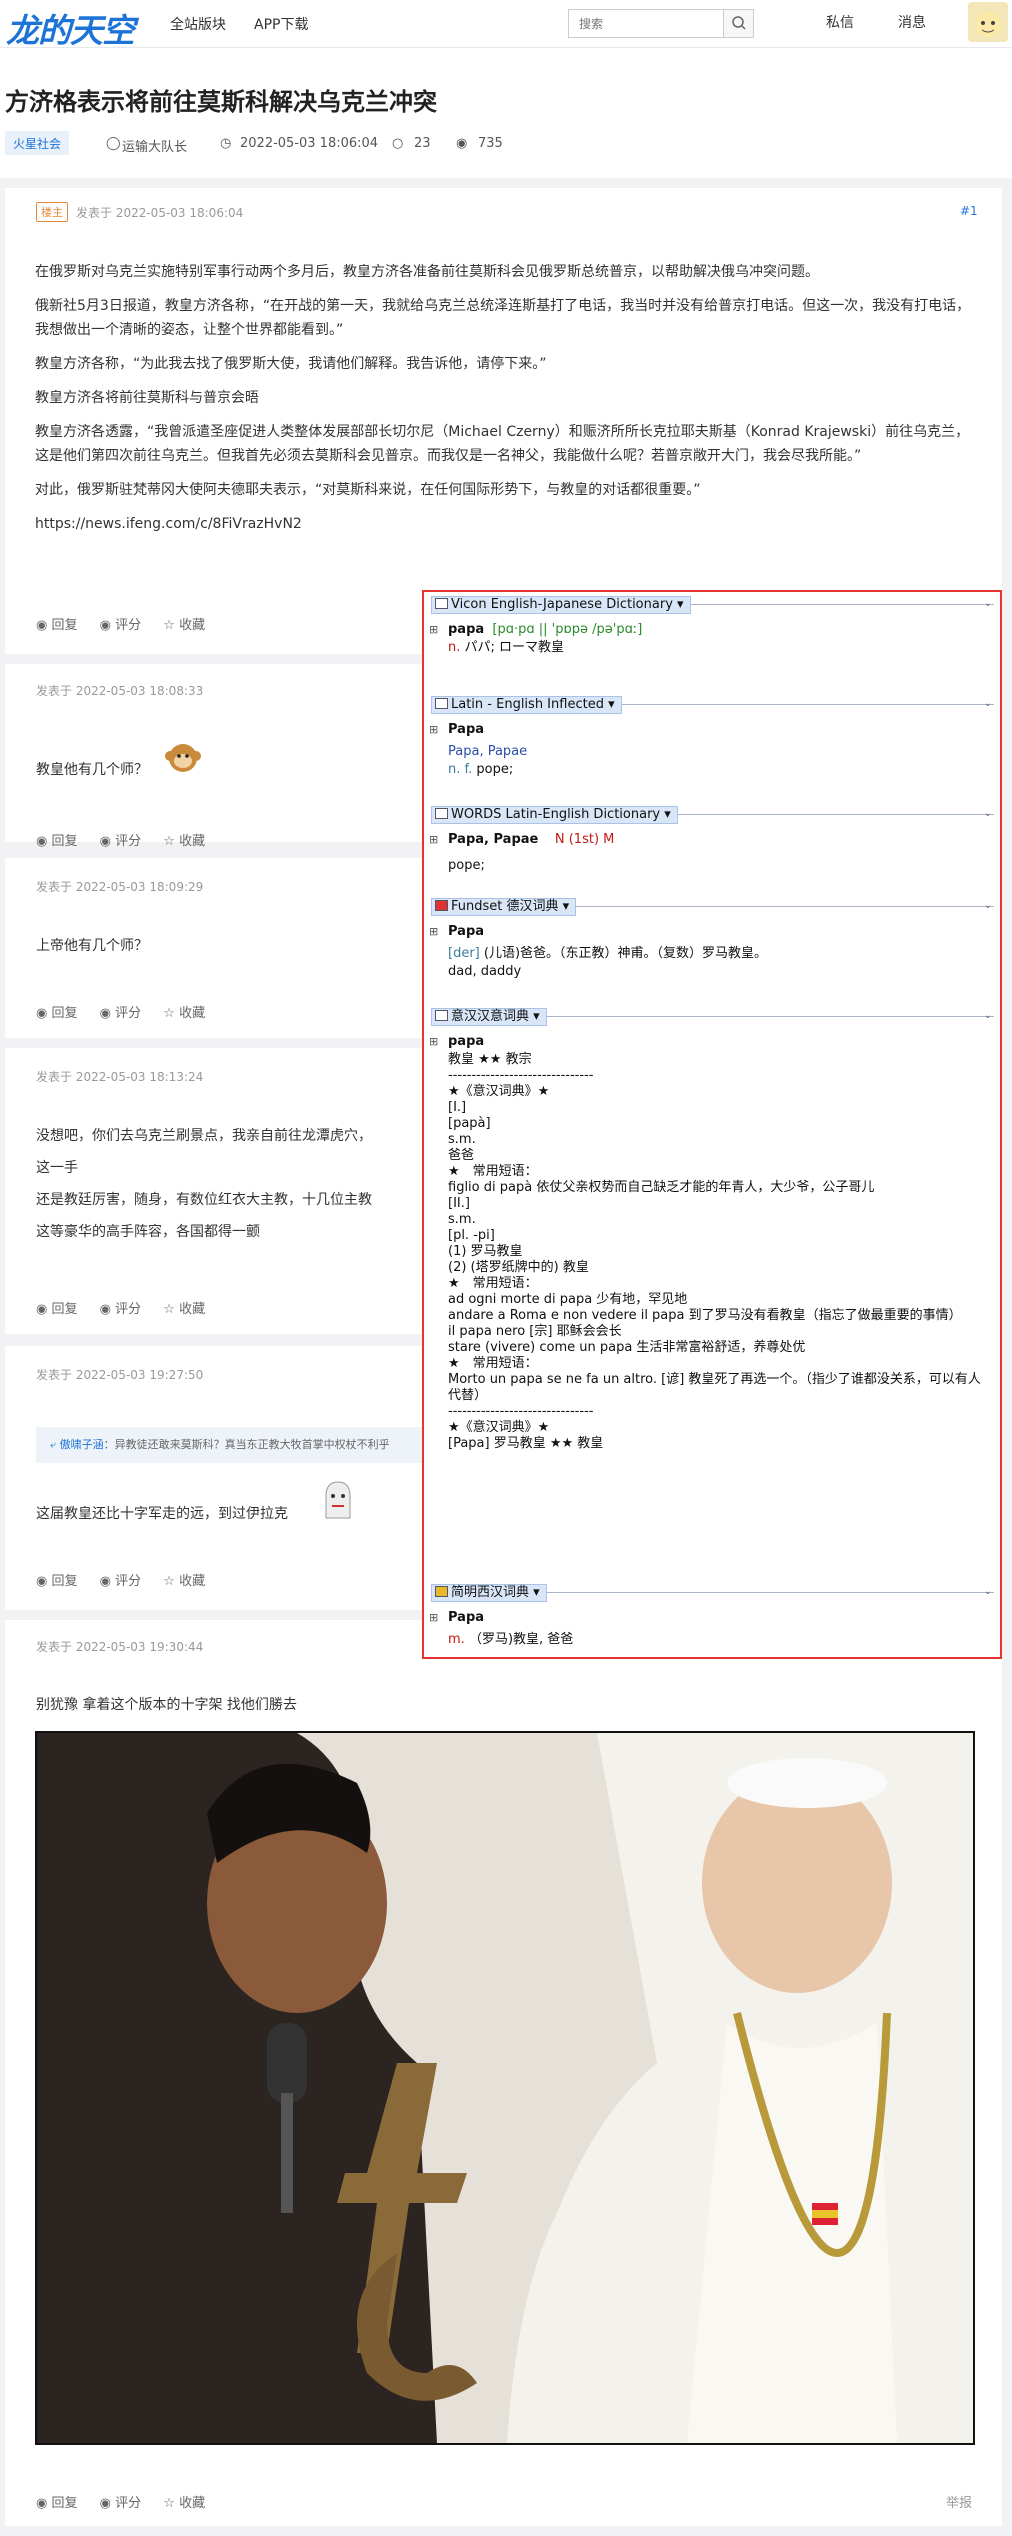 This screenshot has width=1012, height=2536. I want to click on definition: （罗马)教皇, 爸爸, so click(521, 1639).